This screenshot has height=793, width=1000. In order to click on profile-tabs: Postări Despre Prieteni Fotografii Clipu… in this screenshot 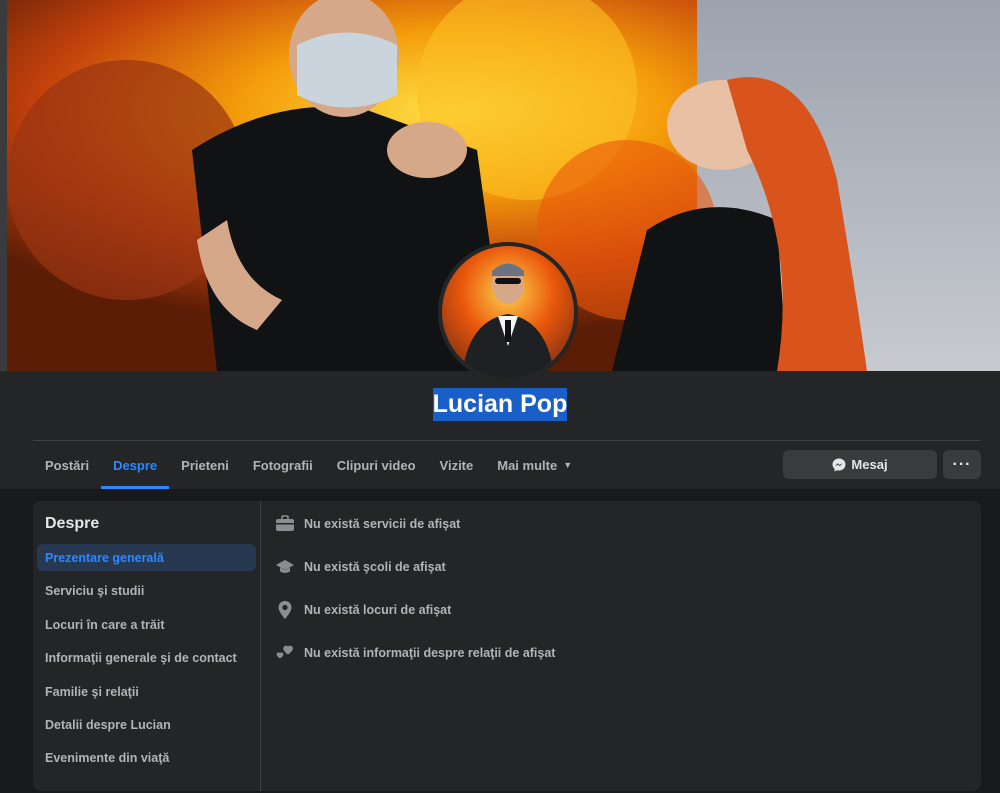, I will do `click(308, 465)`.